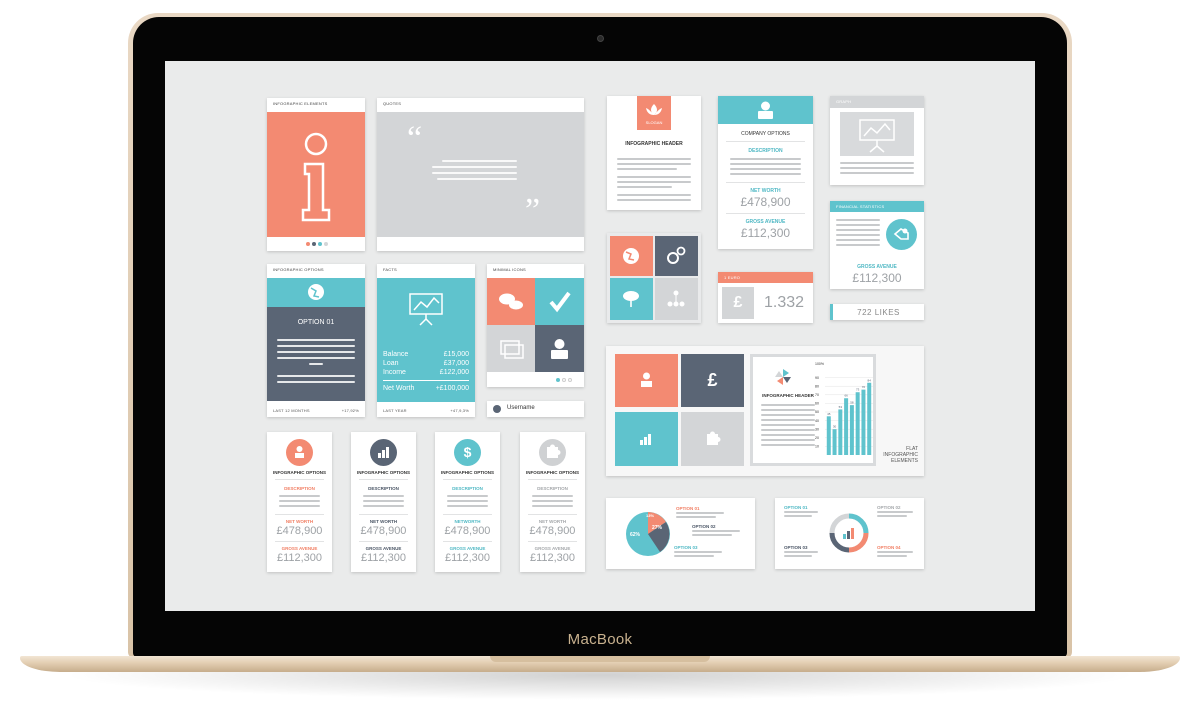  I want to click on globe-icon, so click(316, 292).